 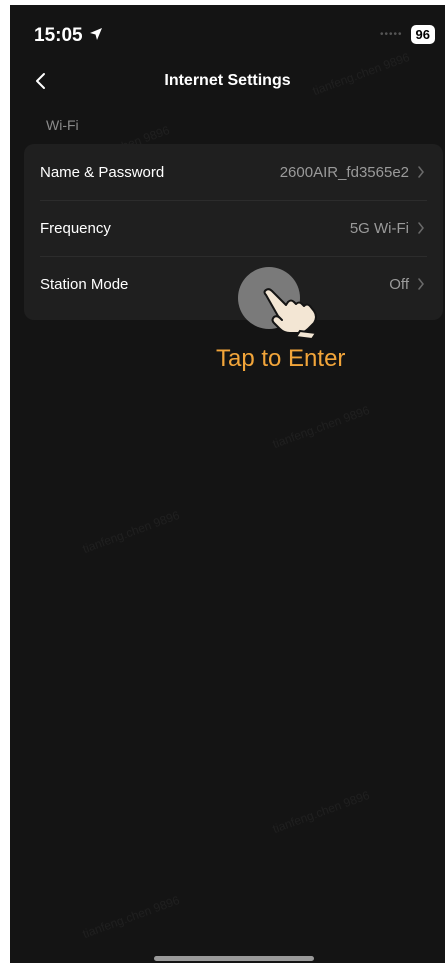 What do you see at coordinates (281, 358) in the screenshot?
I see `tap-hint-text: Tap to Enter` at bounding box center [281, 358].